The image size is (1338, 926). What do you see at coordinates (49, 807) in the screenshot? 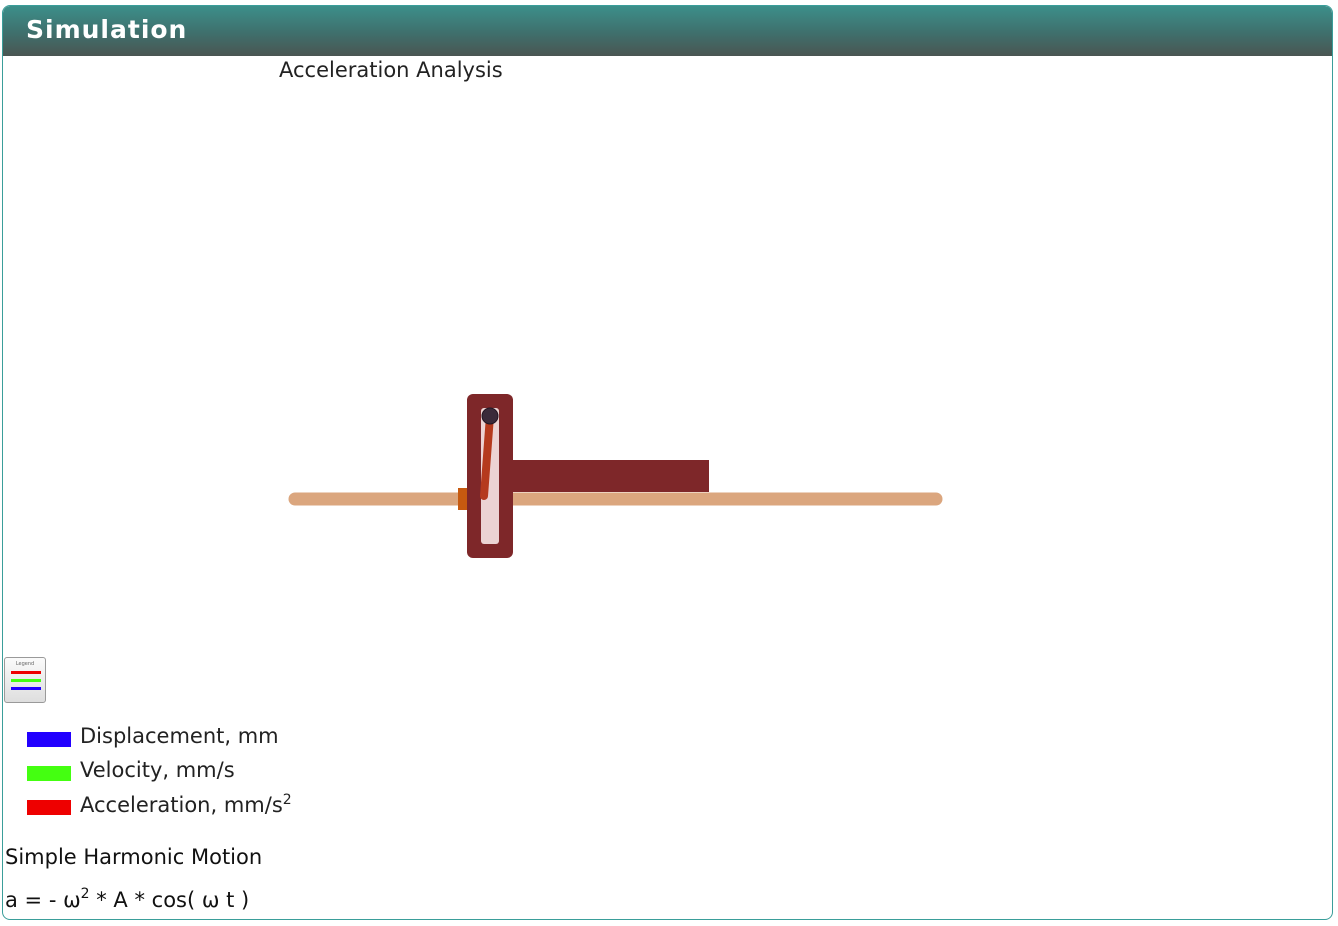
I see `legend-swatch-acceleration` at bounding box center [49, 807].